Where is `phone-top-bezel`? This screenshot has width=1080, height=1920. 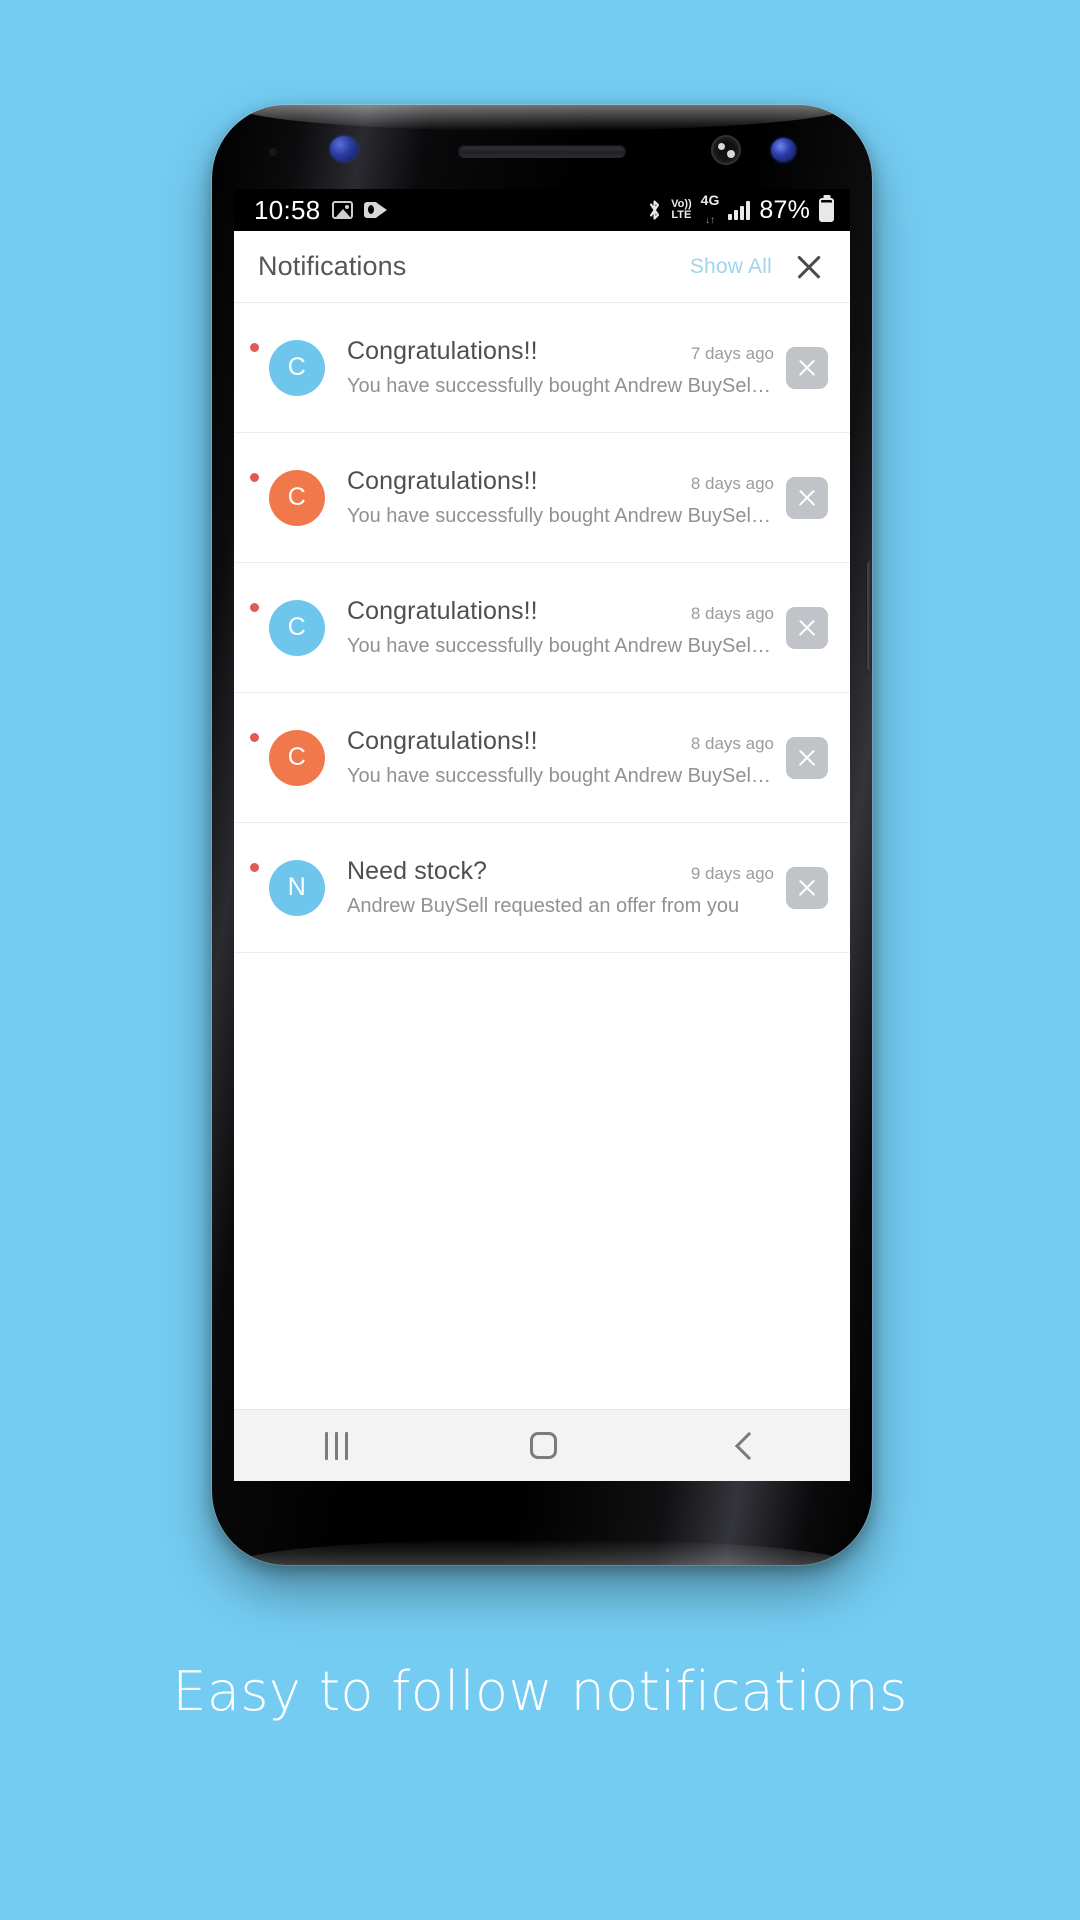 phone-top-bezel is located at coordinates (542, 147).